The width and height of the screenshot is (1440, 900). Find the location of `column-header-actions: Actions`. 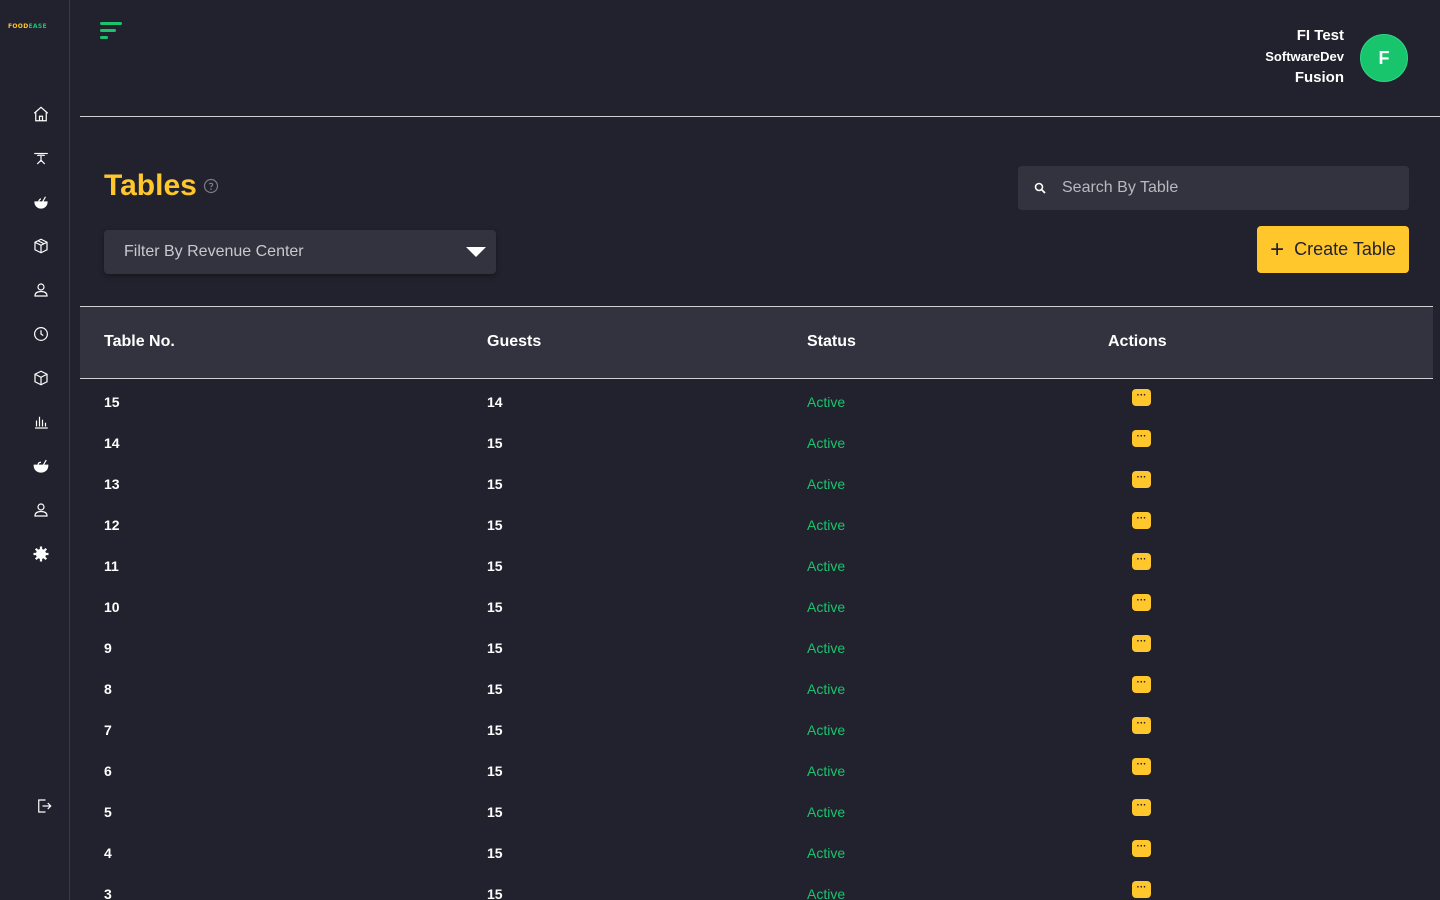

column-header-actions: Actions is located at coordinates (1137, 341).